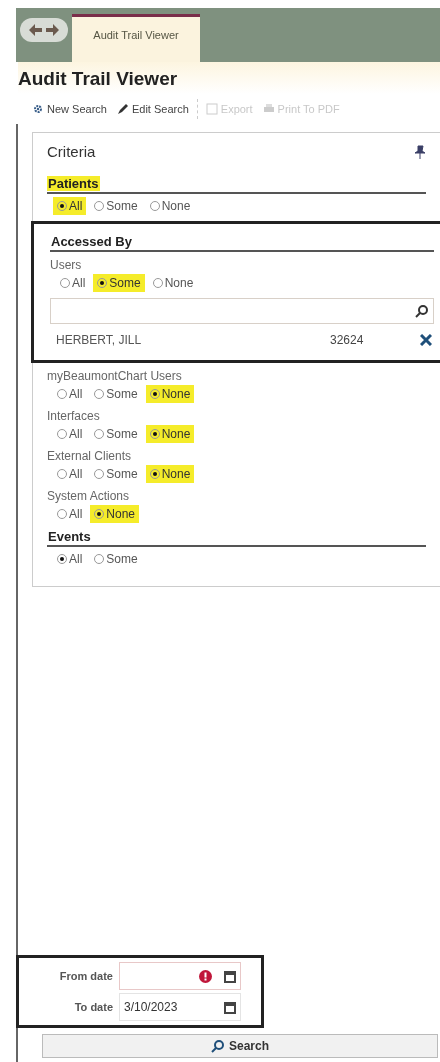 The width and height of the screenshot is (440, 1062). Describe the element at coordinates (229, 78) in the screenshot. I see `page-title: Audit Trail Viewer` at that location.